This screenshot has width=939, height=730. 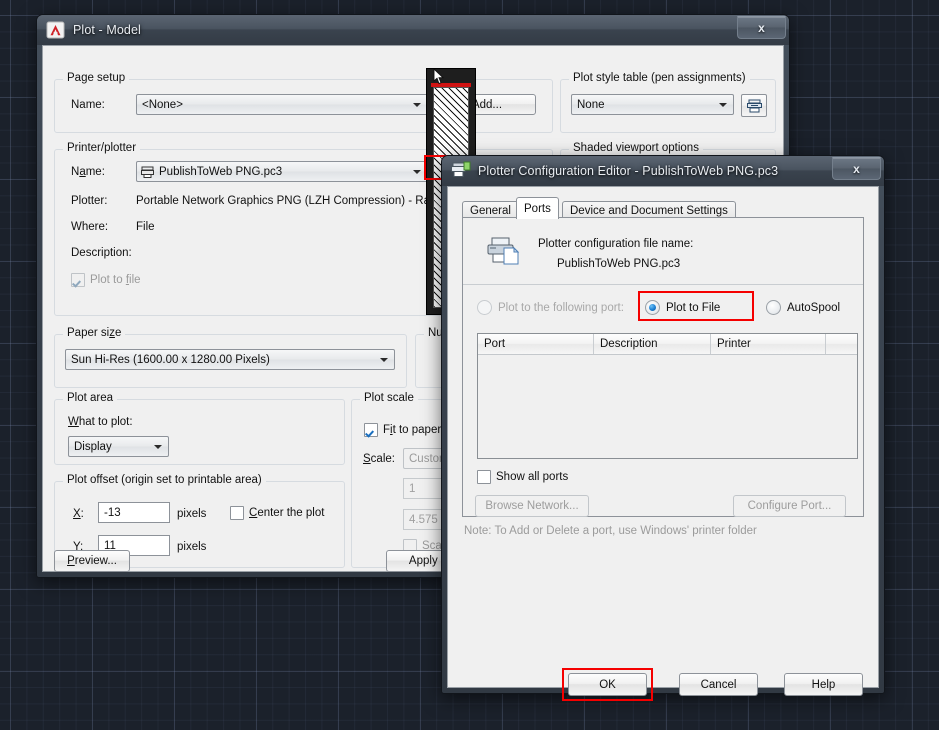 What do you see at coordinates (56, 30) in the screenshot?
I see `autocad-a-icon` at bounding box center [56, 30].